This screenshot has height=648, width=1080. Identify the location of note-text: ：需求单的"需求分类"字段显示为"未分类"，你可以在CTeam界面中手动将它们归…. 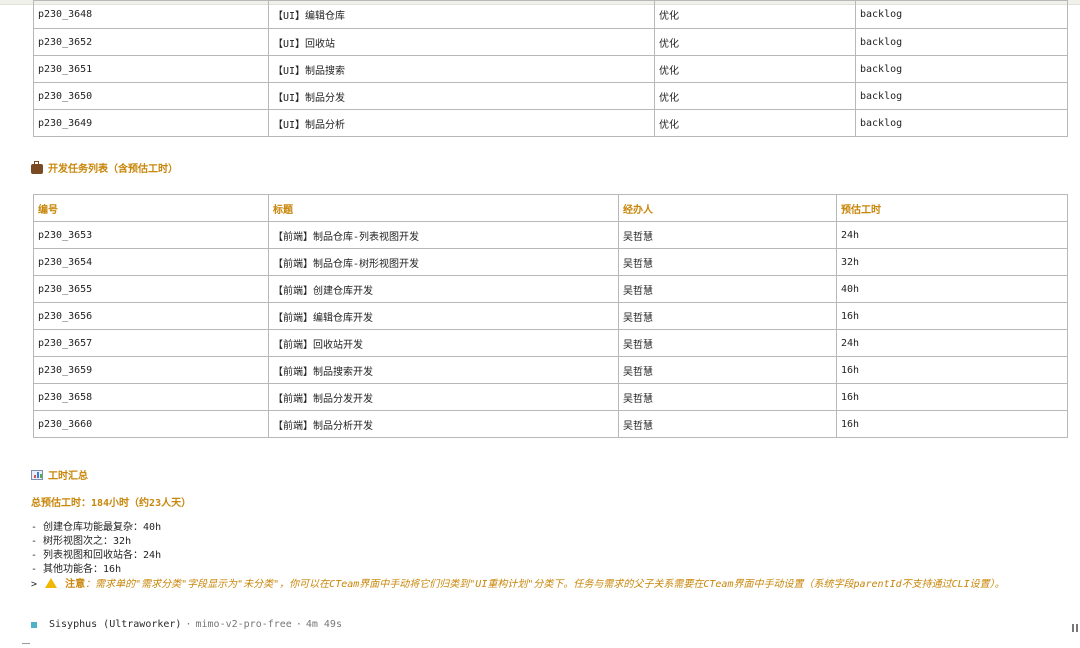
(545, 584).